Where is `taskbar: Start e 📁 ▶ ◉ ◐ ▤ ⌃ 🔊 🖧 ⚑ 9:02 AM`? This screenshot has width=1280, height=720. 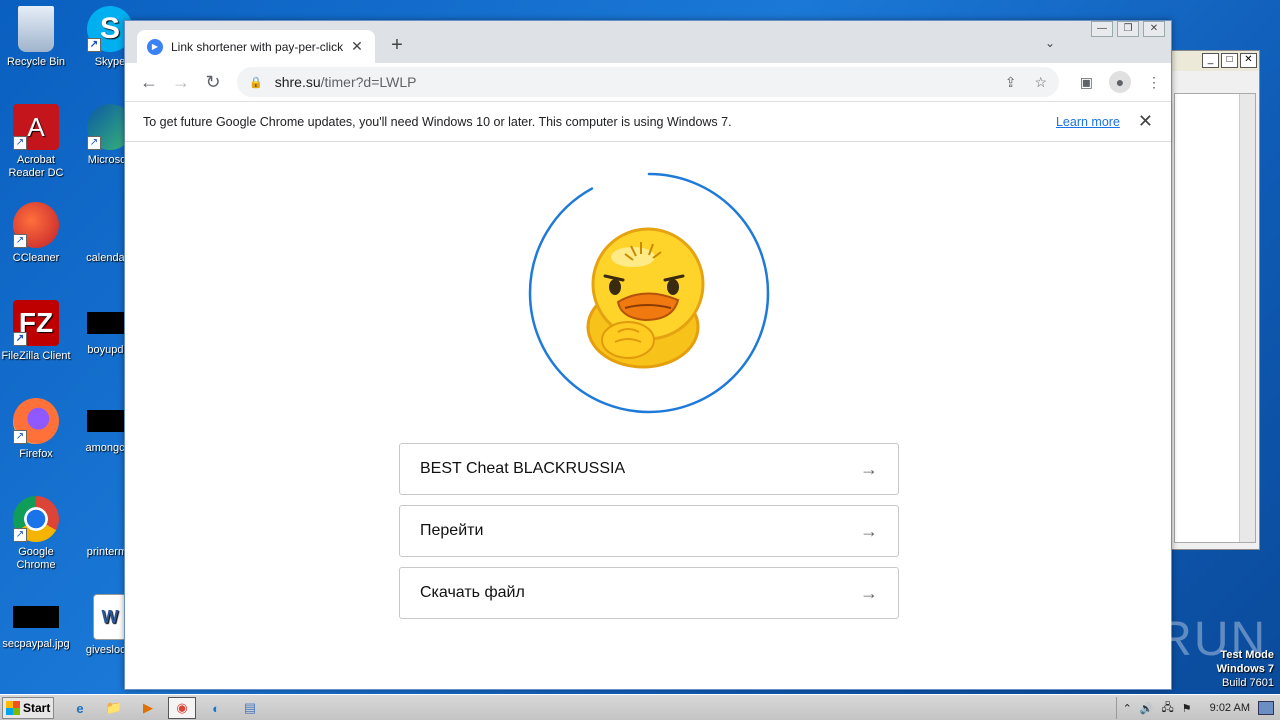
taskbar: Start e 📁 ▶ ◉ ◐ ▤ ⌃ 🔊 🖧 ⚑ 9:02 AM is located at coordinates (640, 707).